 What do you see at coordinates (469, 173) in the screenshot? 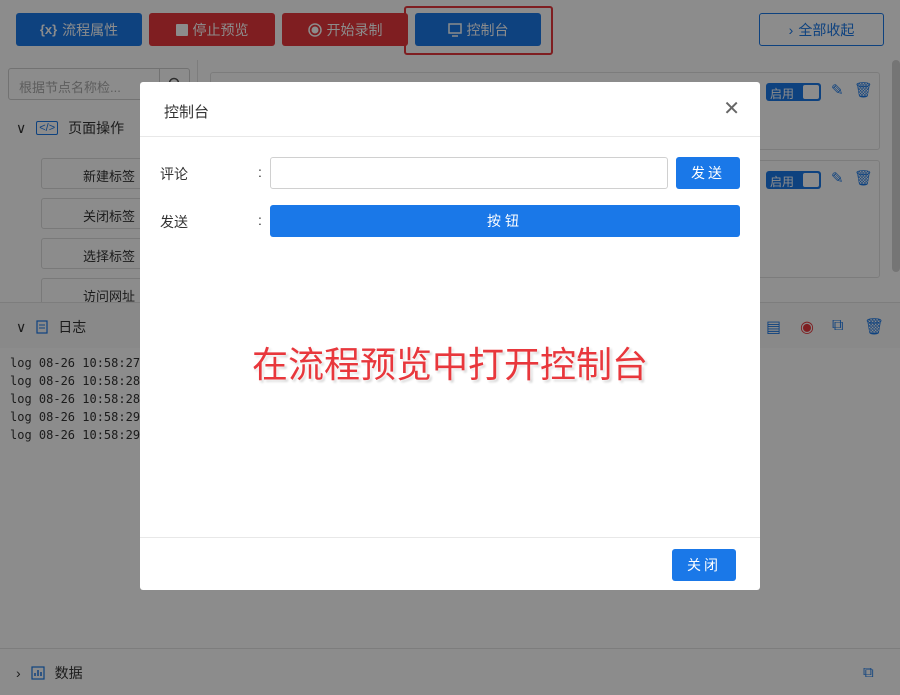
I see `comment-input` at bounding box center [469, 173].